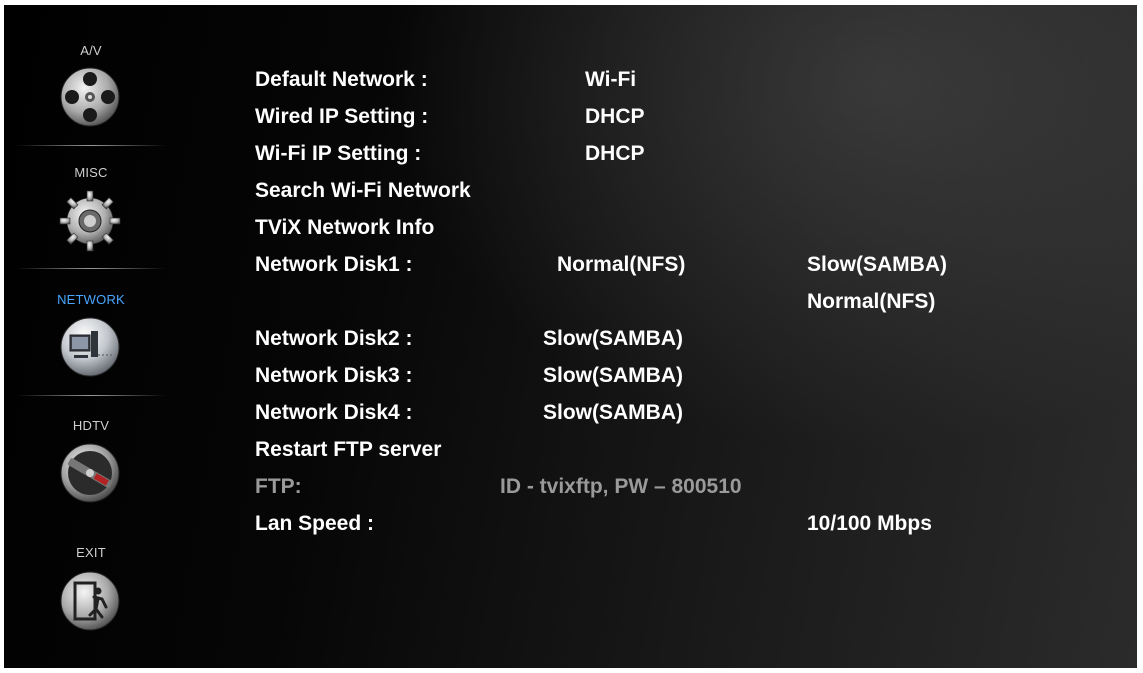 The image size is (1143, 673). What do you see at coordinates (348, 449) in the screenshot?
I see `restart-ftp-label: Restart FTP server` at bounding box center [348, 449].